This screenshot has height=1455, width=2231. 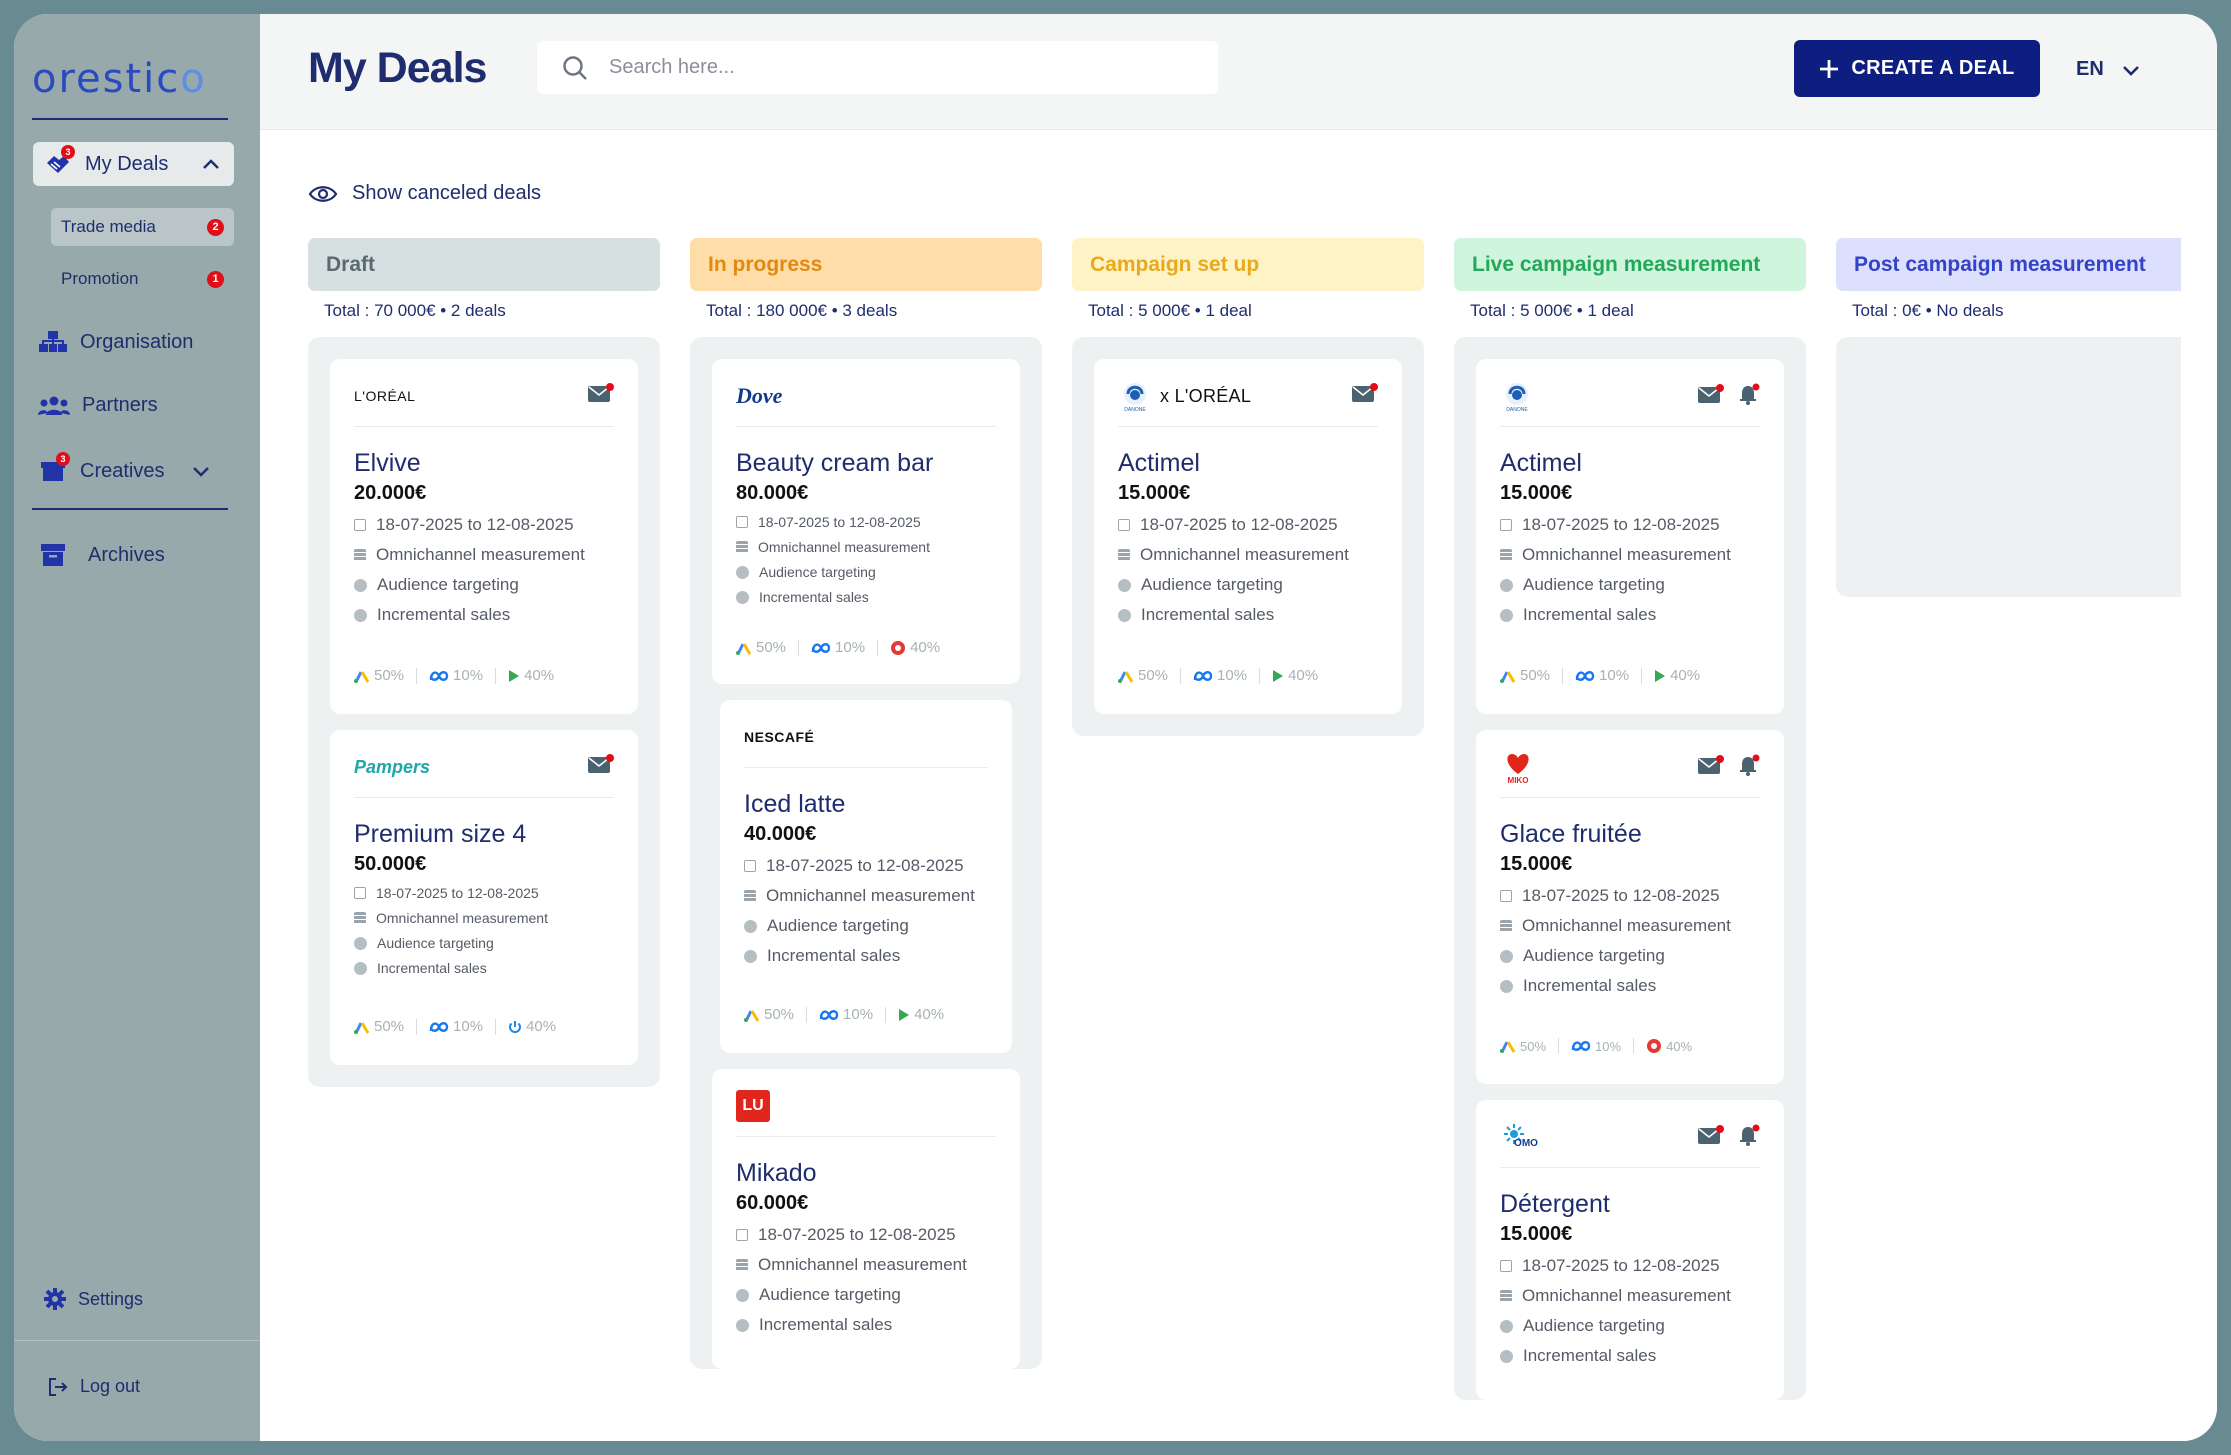 I want to click on svg-text: MIKO, so click(x=1518, y=780).